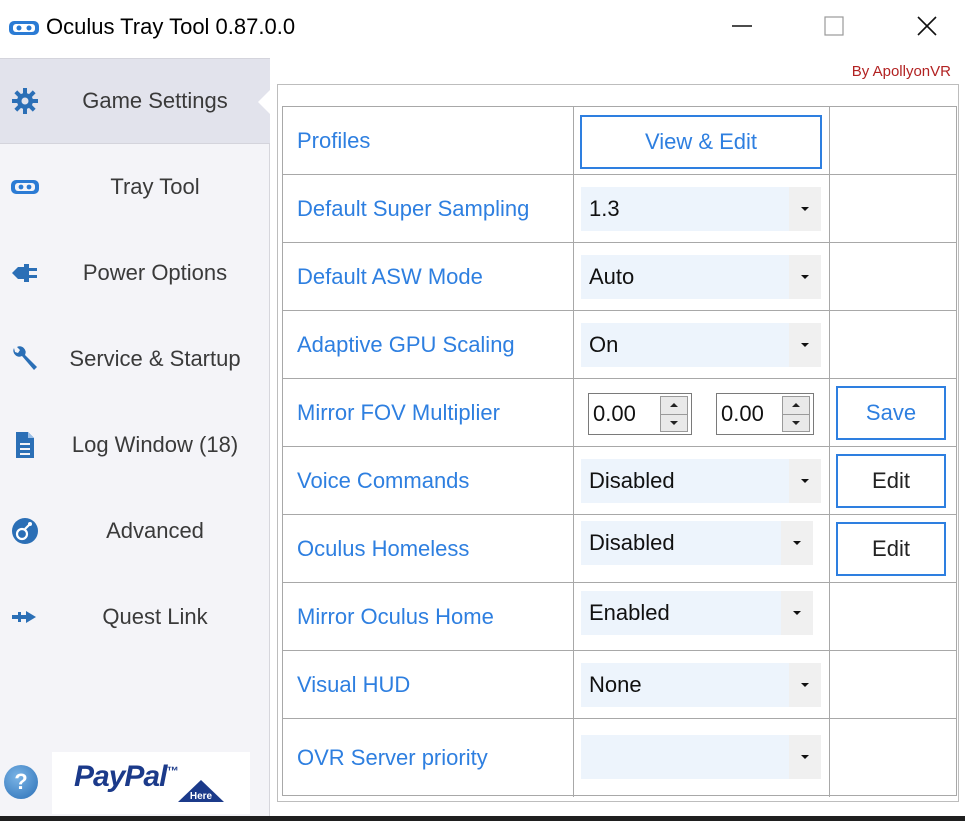  What do you see at coordinates (701, 142) in the screenshot?
I see `view-edit-profiles-button: View & Edit` at bounding box center [701, 142].